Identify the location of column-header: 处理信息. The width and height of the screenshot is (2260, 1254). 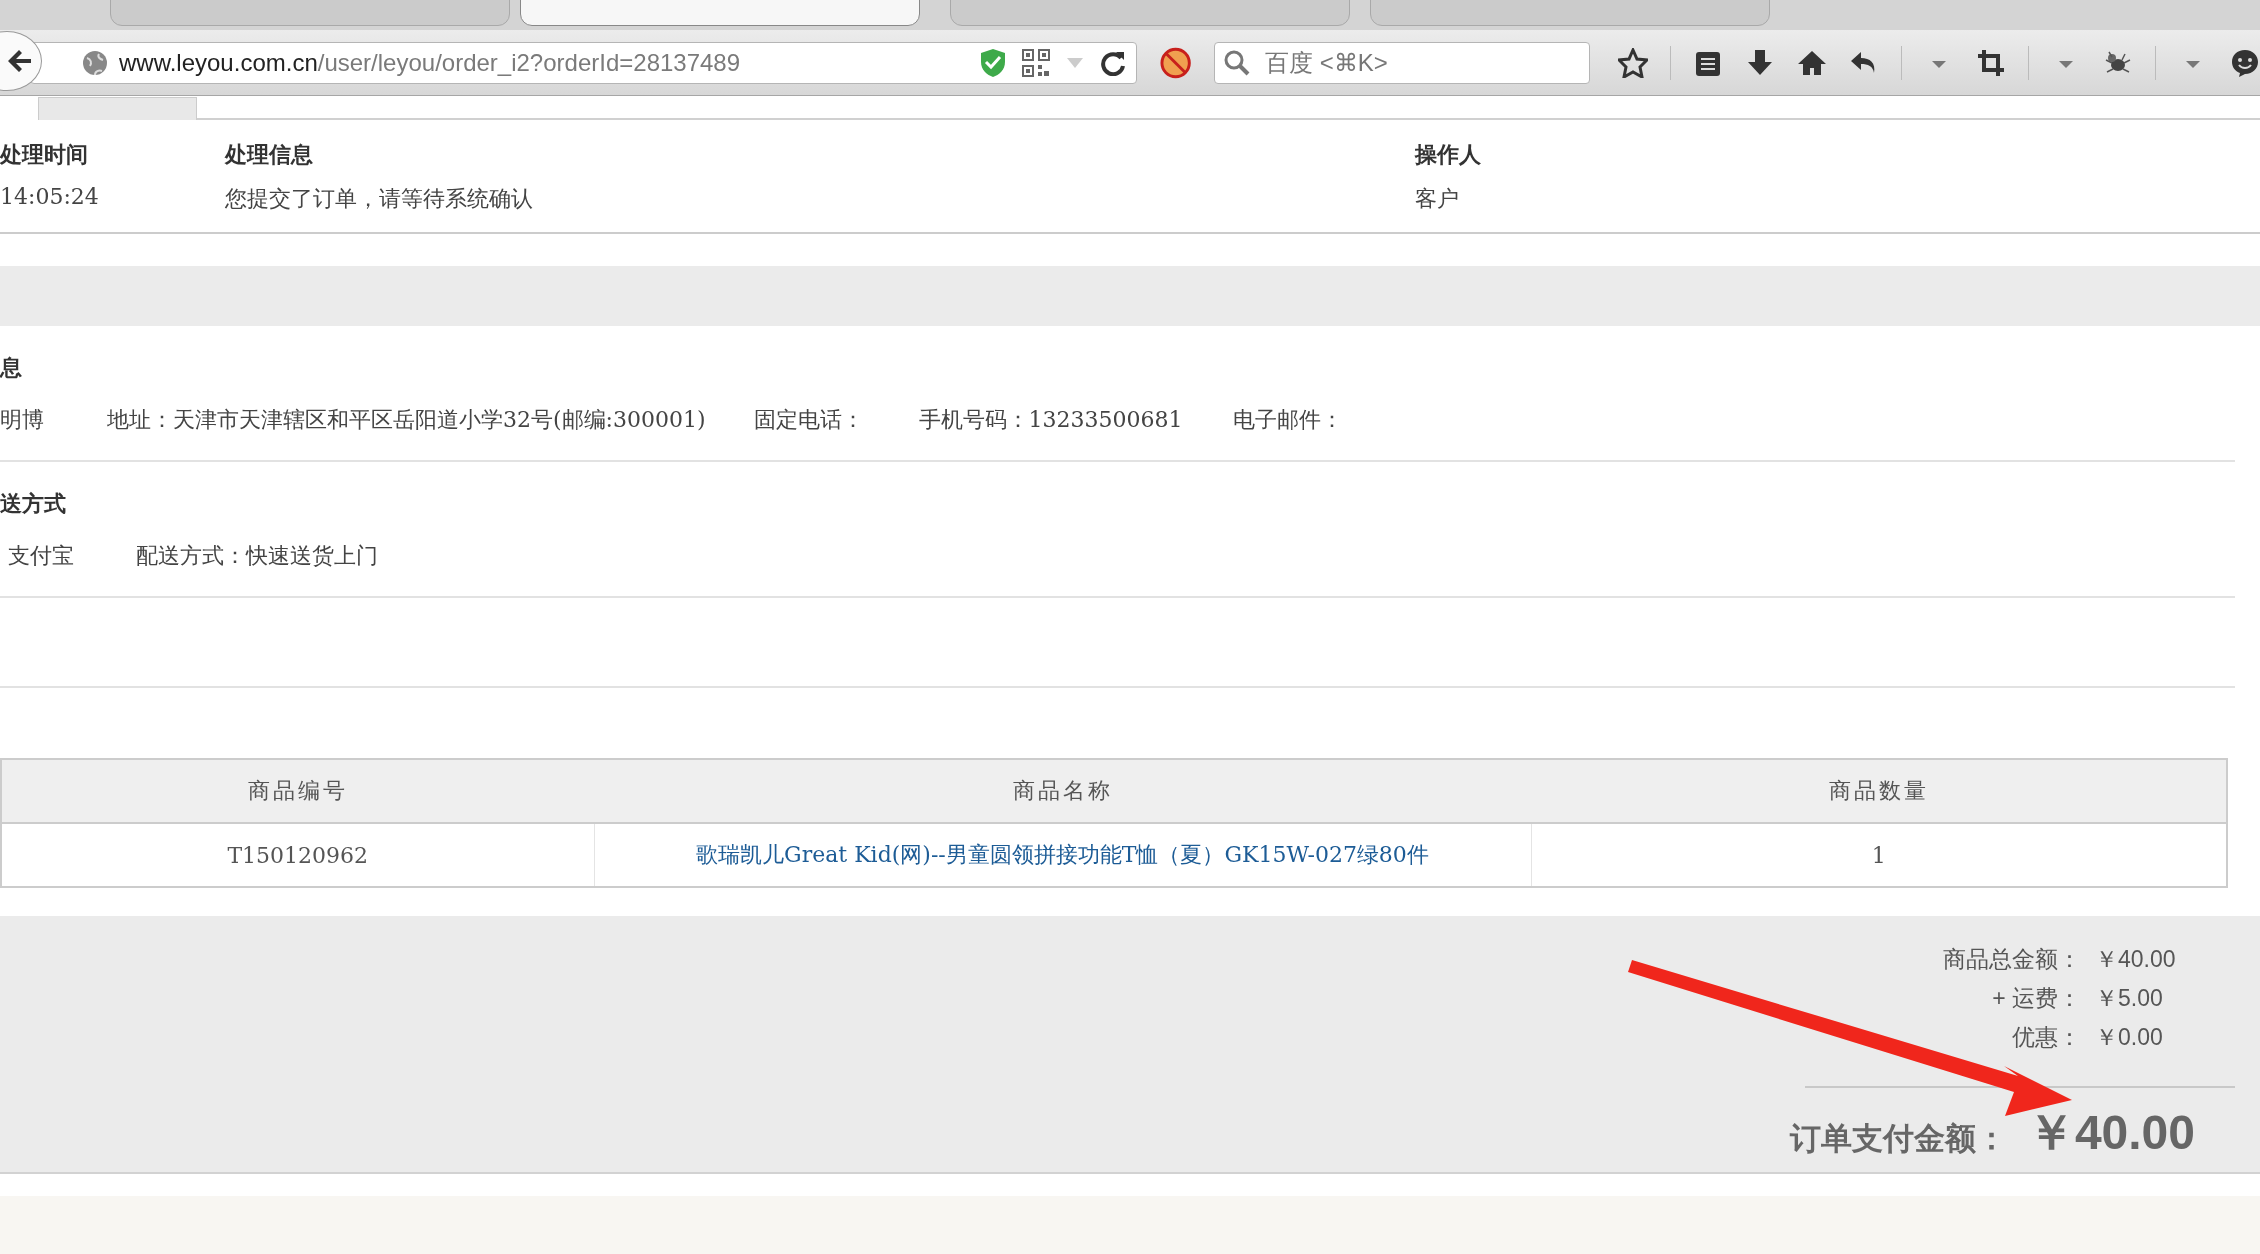
(269, 154).